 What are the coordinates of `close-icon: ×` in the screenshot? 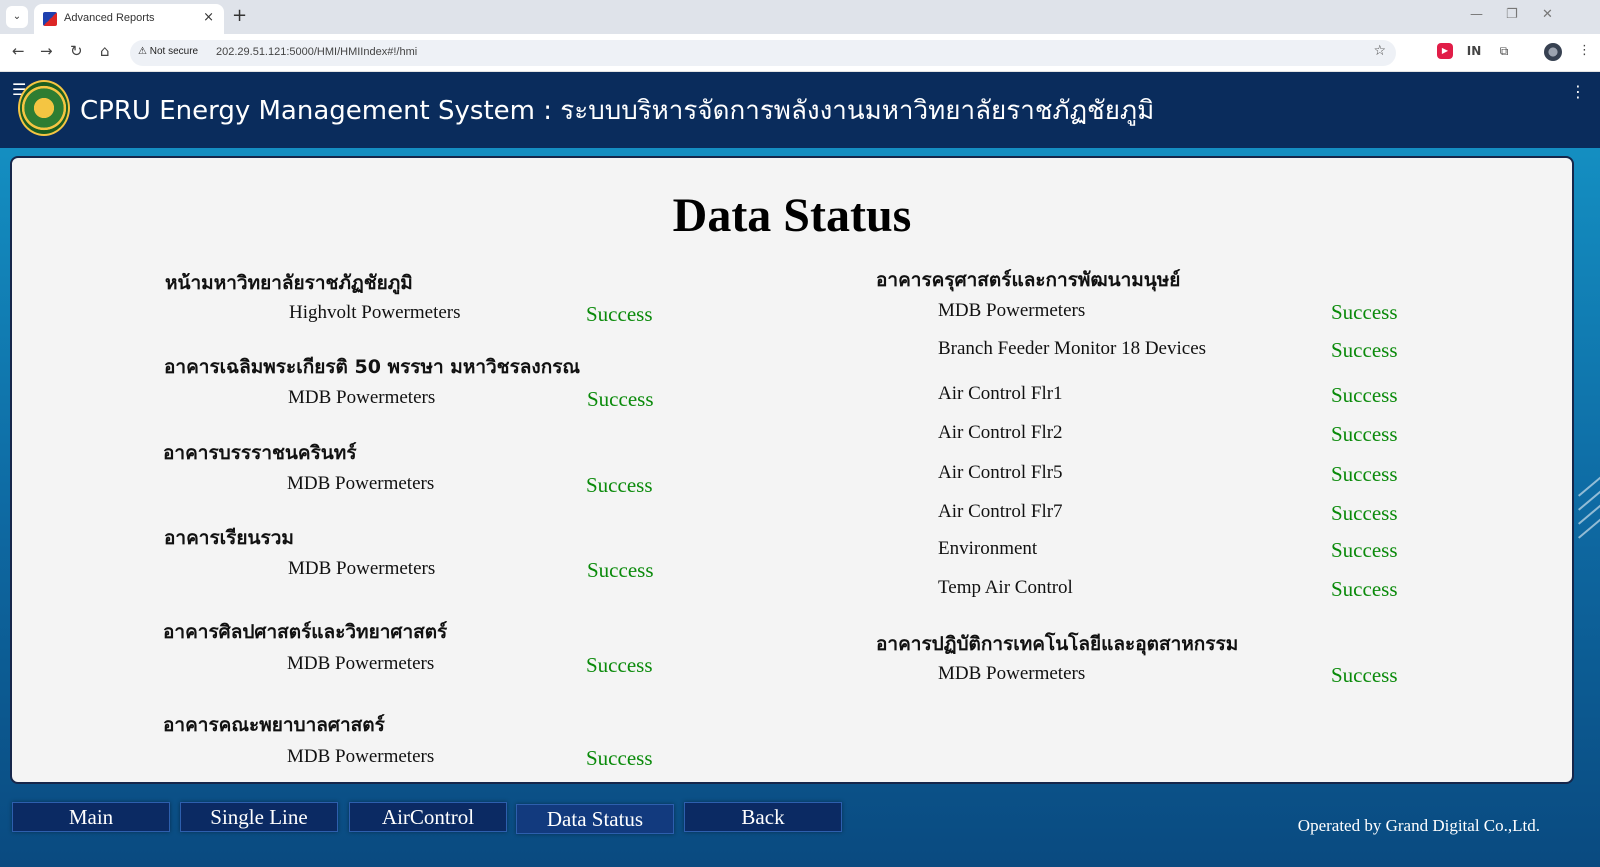 It's located at (208, 17).